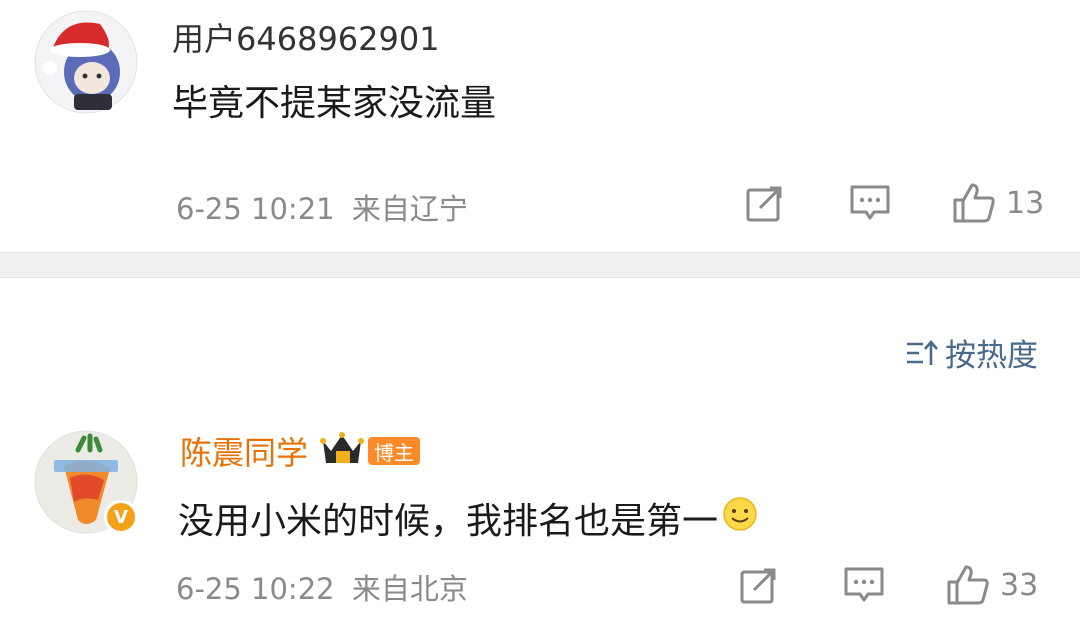 The height and width of the screenshot is (644, 1080). I want to click on sort-icon, so click(922, 352).